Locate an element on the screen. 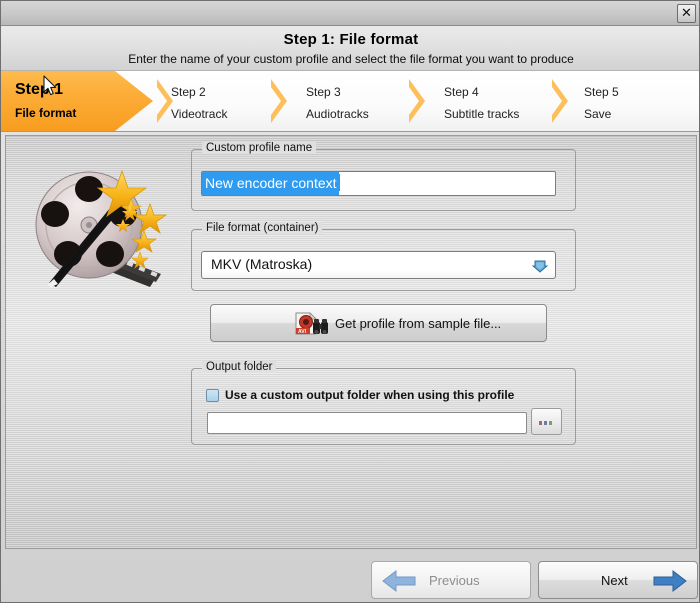  film-reel-magic-wand-icon is located at coordinates (102, 223).